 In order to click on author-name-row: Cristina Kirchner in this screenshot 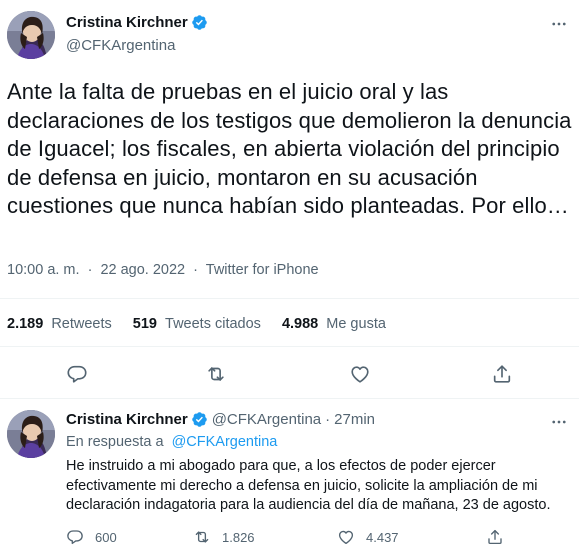, I will do `click(137, 22)`.